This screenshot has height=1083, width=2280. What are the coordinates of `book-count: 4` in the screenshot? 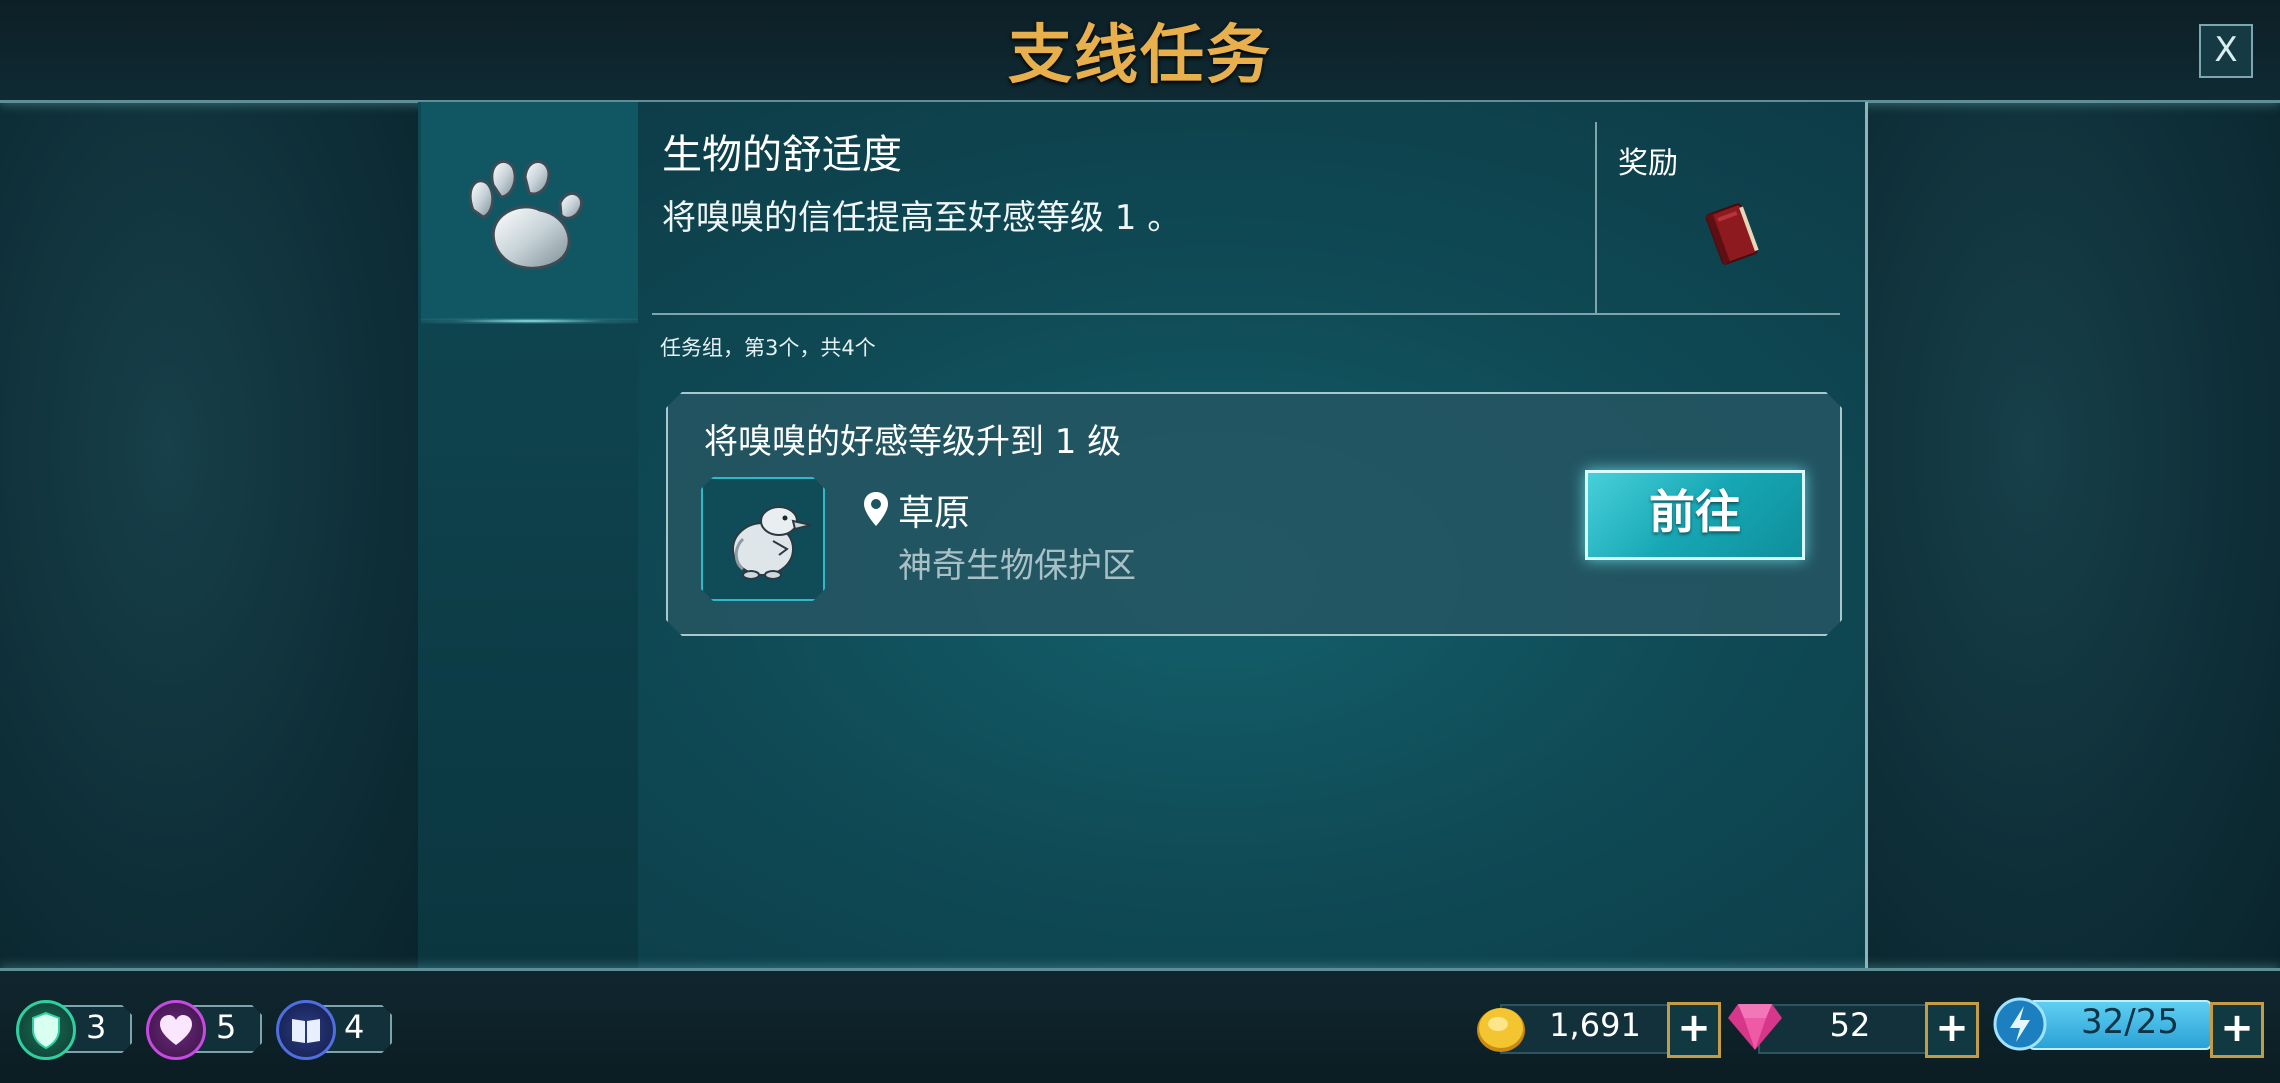 It's located at (354, 1027).